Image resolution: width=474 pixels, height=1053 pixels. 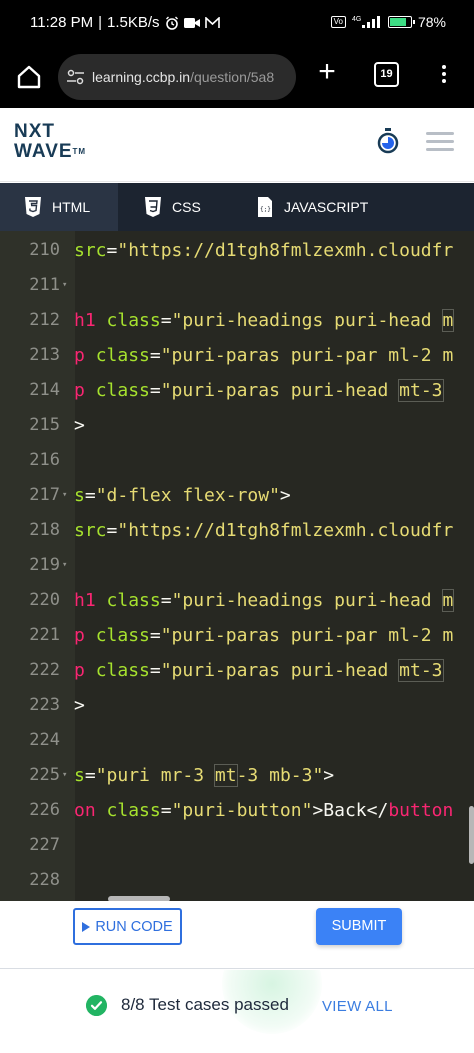 I want to click on submit-button: SUBMIT, so click(x=359, y=926).